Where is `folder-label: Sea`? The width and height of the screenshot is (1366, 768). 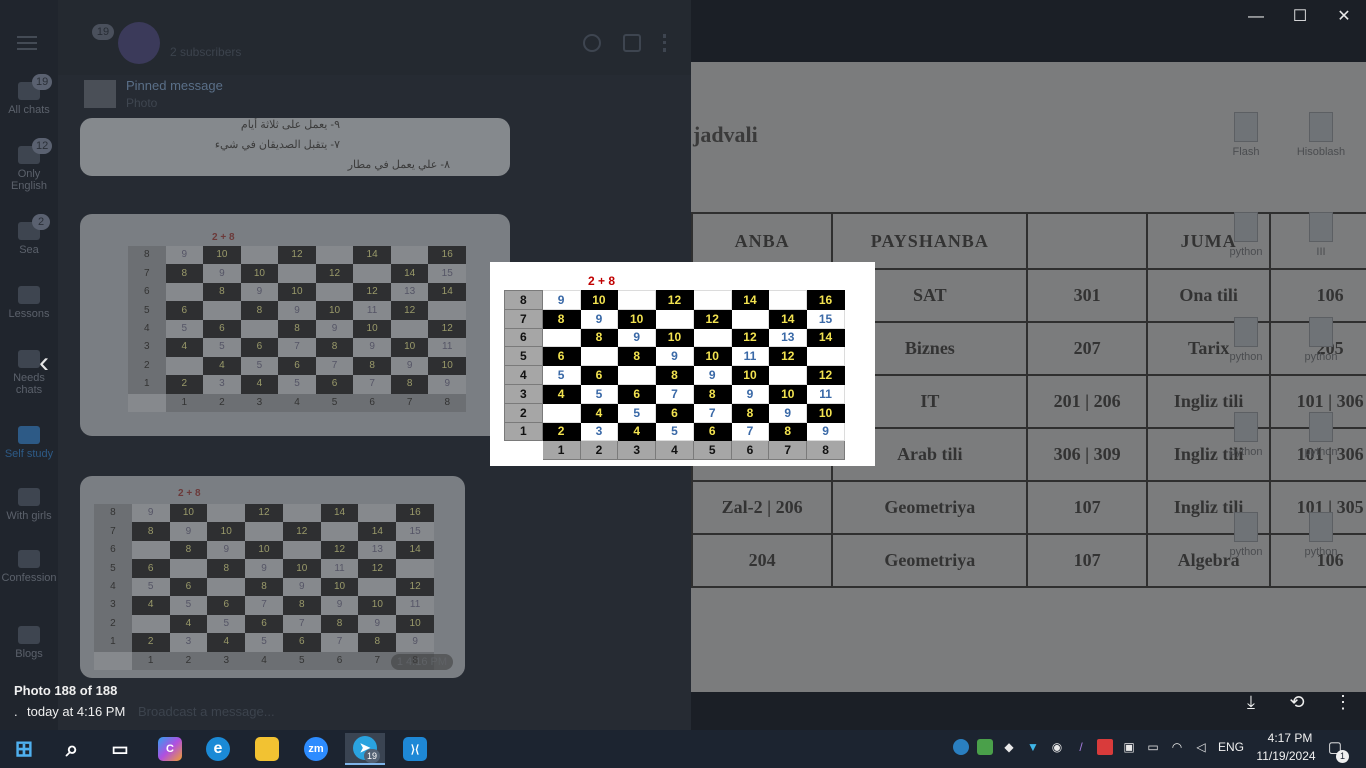
folder-label: Sea is located at coordinates (29, 250).